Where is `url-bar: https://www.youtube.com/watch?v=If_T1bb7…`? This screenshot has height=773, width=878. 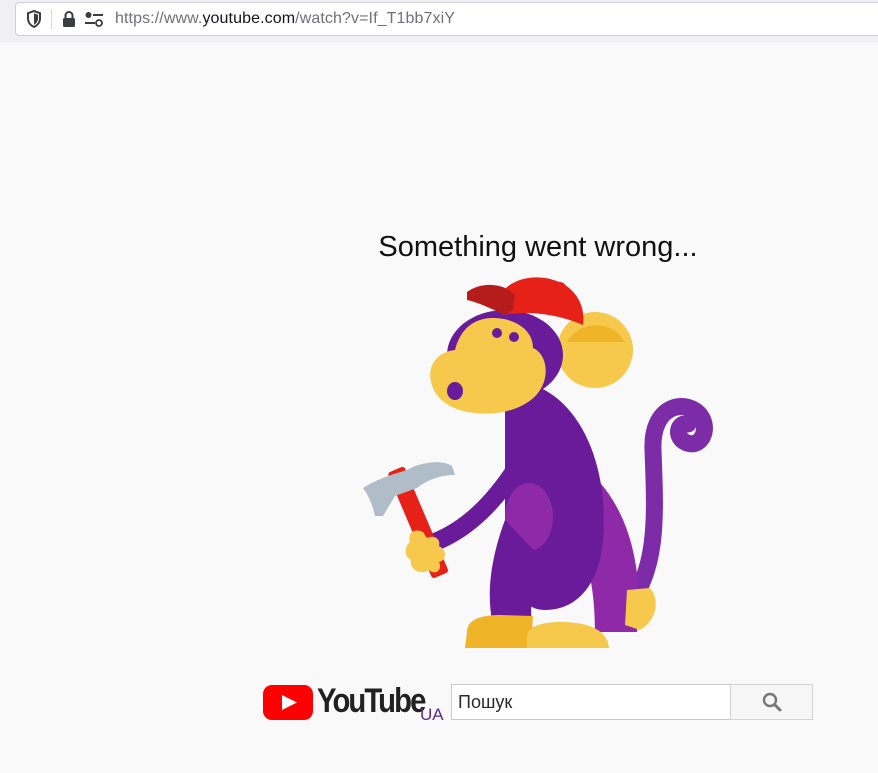 url-bar: https://www.youtube.com/watch?v=If_T1bb7… is located at coordinates (446, 19).